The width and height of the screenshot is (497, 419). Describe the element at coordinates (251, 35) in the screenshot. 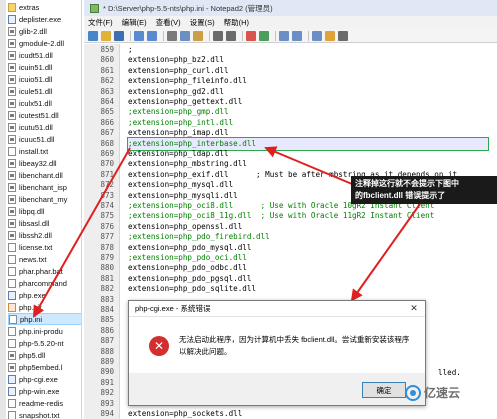

I see `wordwrap-icon` at that location.